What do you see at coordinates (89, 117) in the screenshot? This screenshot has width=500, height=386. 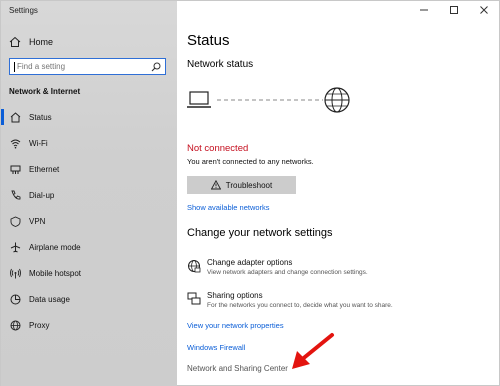 I see `sidebar-item-status: Status` at bounding box center [89, 117].